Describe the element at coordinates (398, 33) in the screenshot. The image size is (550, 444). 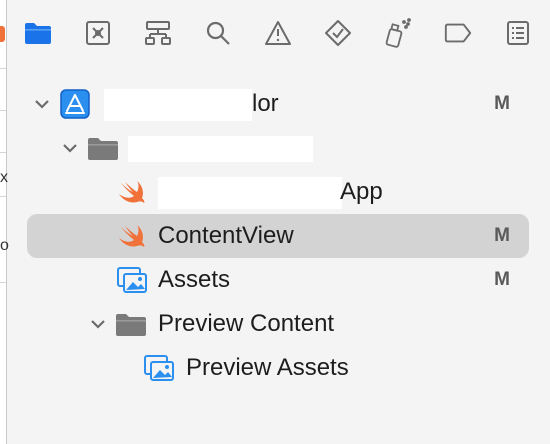
I see `debug-spray-icon` at that location.